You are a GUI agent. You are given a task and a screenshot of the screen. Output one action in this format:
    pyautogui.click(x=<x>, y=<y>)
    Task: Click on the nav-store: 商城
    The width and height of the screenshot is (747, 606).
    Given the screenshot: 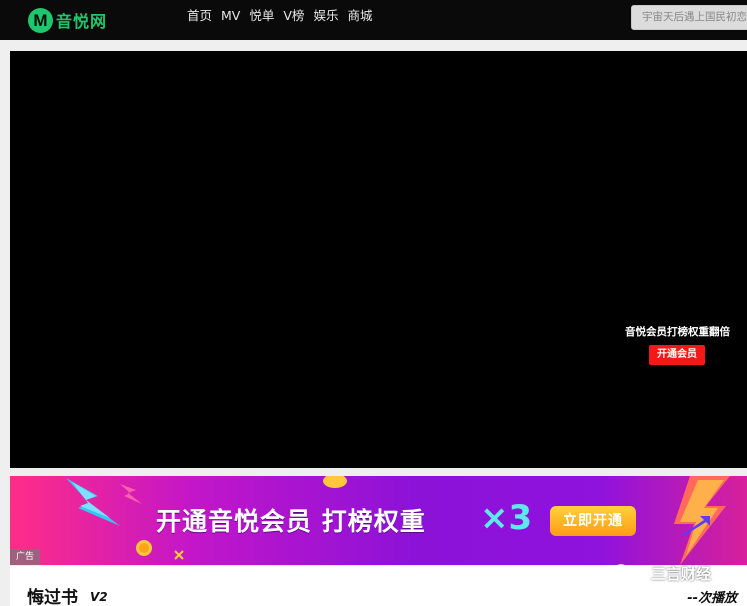 What is the action you would take?
    pyautogui.click(x=359, y=16)
    